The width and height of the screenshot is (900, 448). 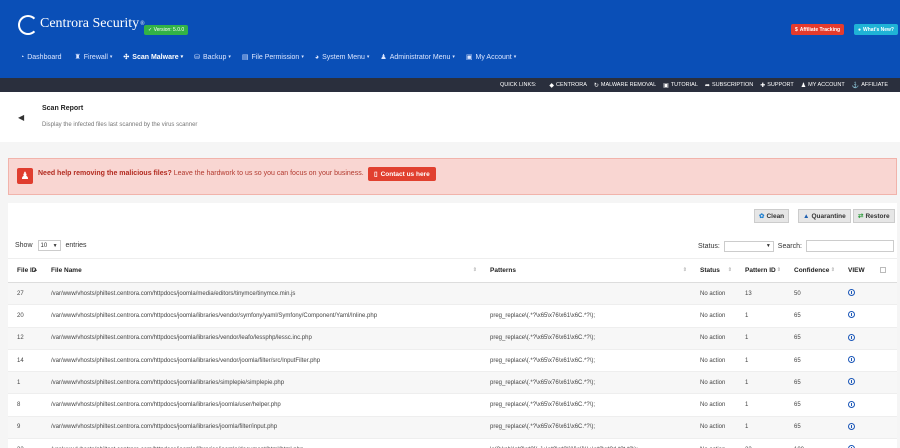 I want to click on column-label: Status, so click(x=710, y=270).